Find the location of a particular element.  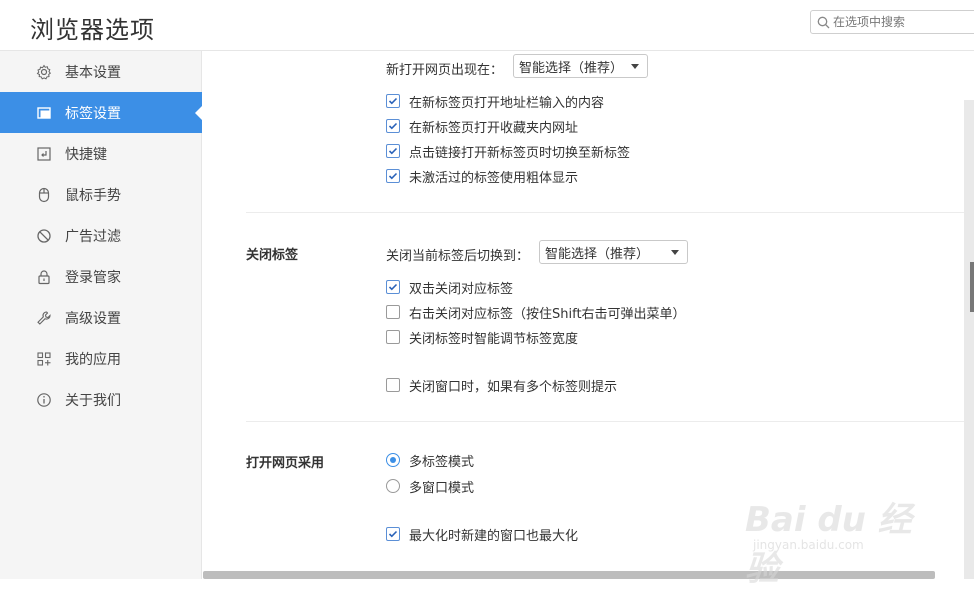

checkbox-label: 右击关闭对应标签（按住Shift右击可弹出菜单） is located at coordinates (547, 314).